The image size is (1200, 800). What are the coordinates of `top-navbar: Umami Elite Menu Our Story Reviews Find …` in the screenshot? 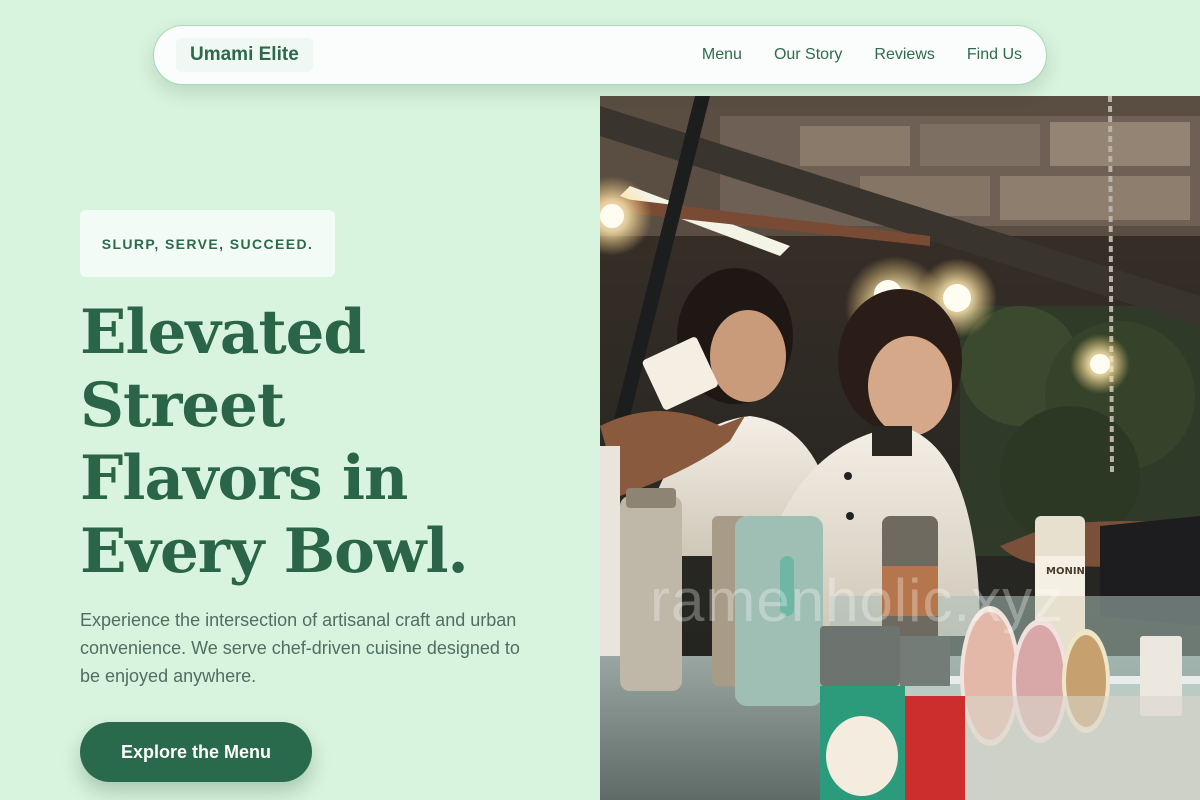 It's located at (600, 55).